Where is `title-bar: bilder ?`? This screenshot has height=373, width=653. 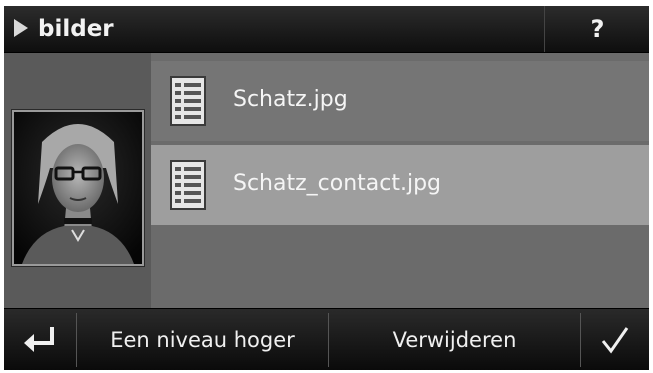
title-bar: bilder ? is located at coordinates (326, 29).